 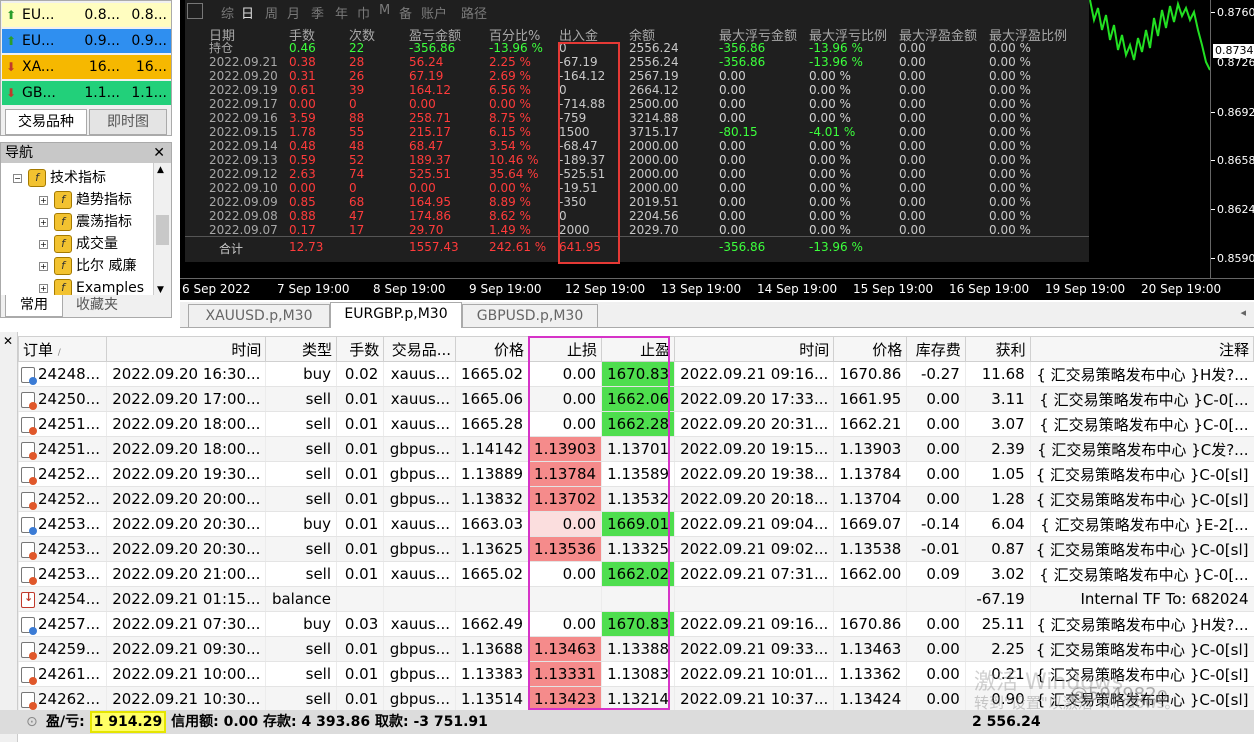 What do you see at coordinates (870, 349) in the screenshot?
I see `column-header-close-price: 价格` at bounding box center [870, 349].